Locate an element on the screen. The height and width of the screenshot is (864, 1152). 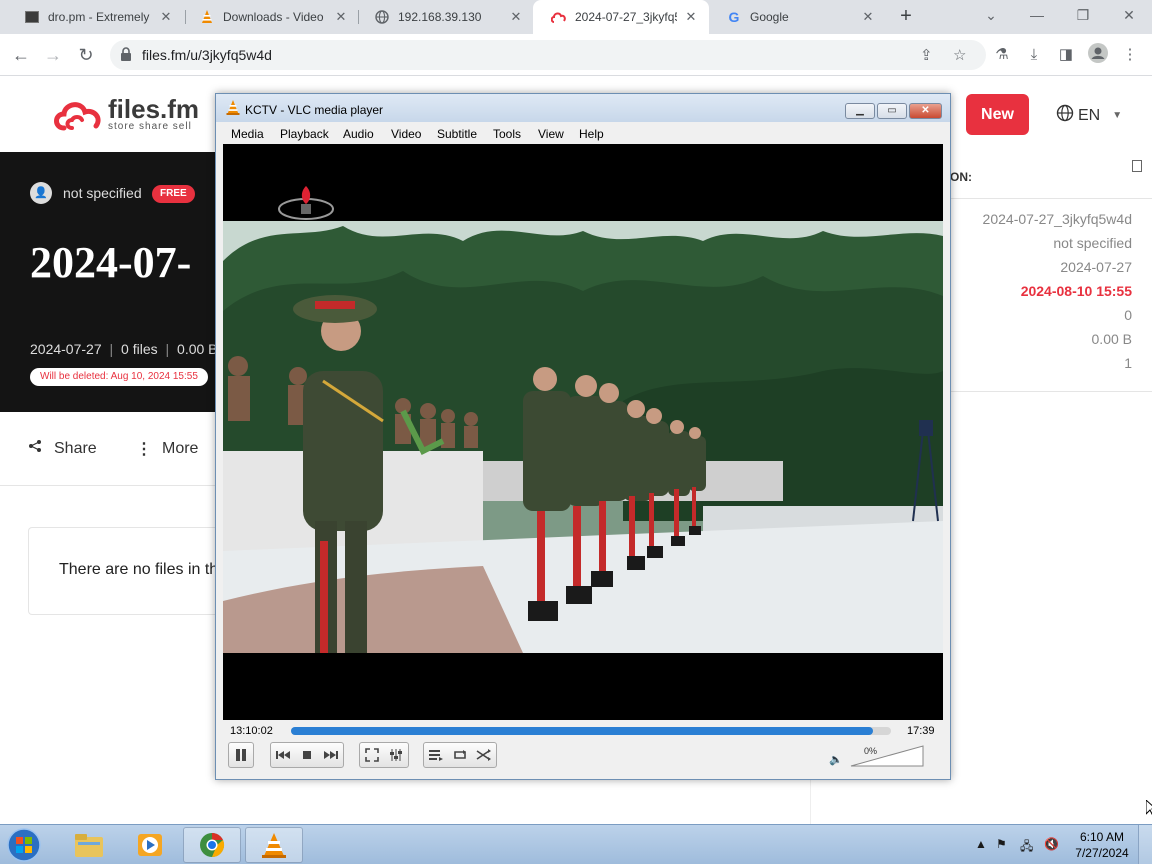
clock-time: 6:10 AM is located at coordinates (1102, 837).